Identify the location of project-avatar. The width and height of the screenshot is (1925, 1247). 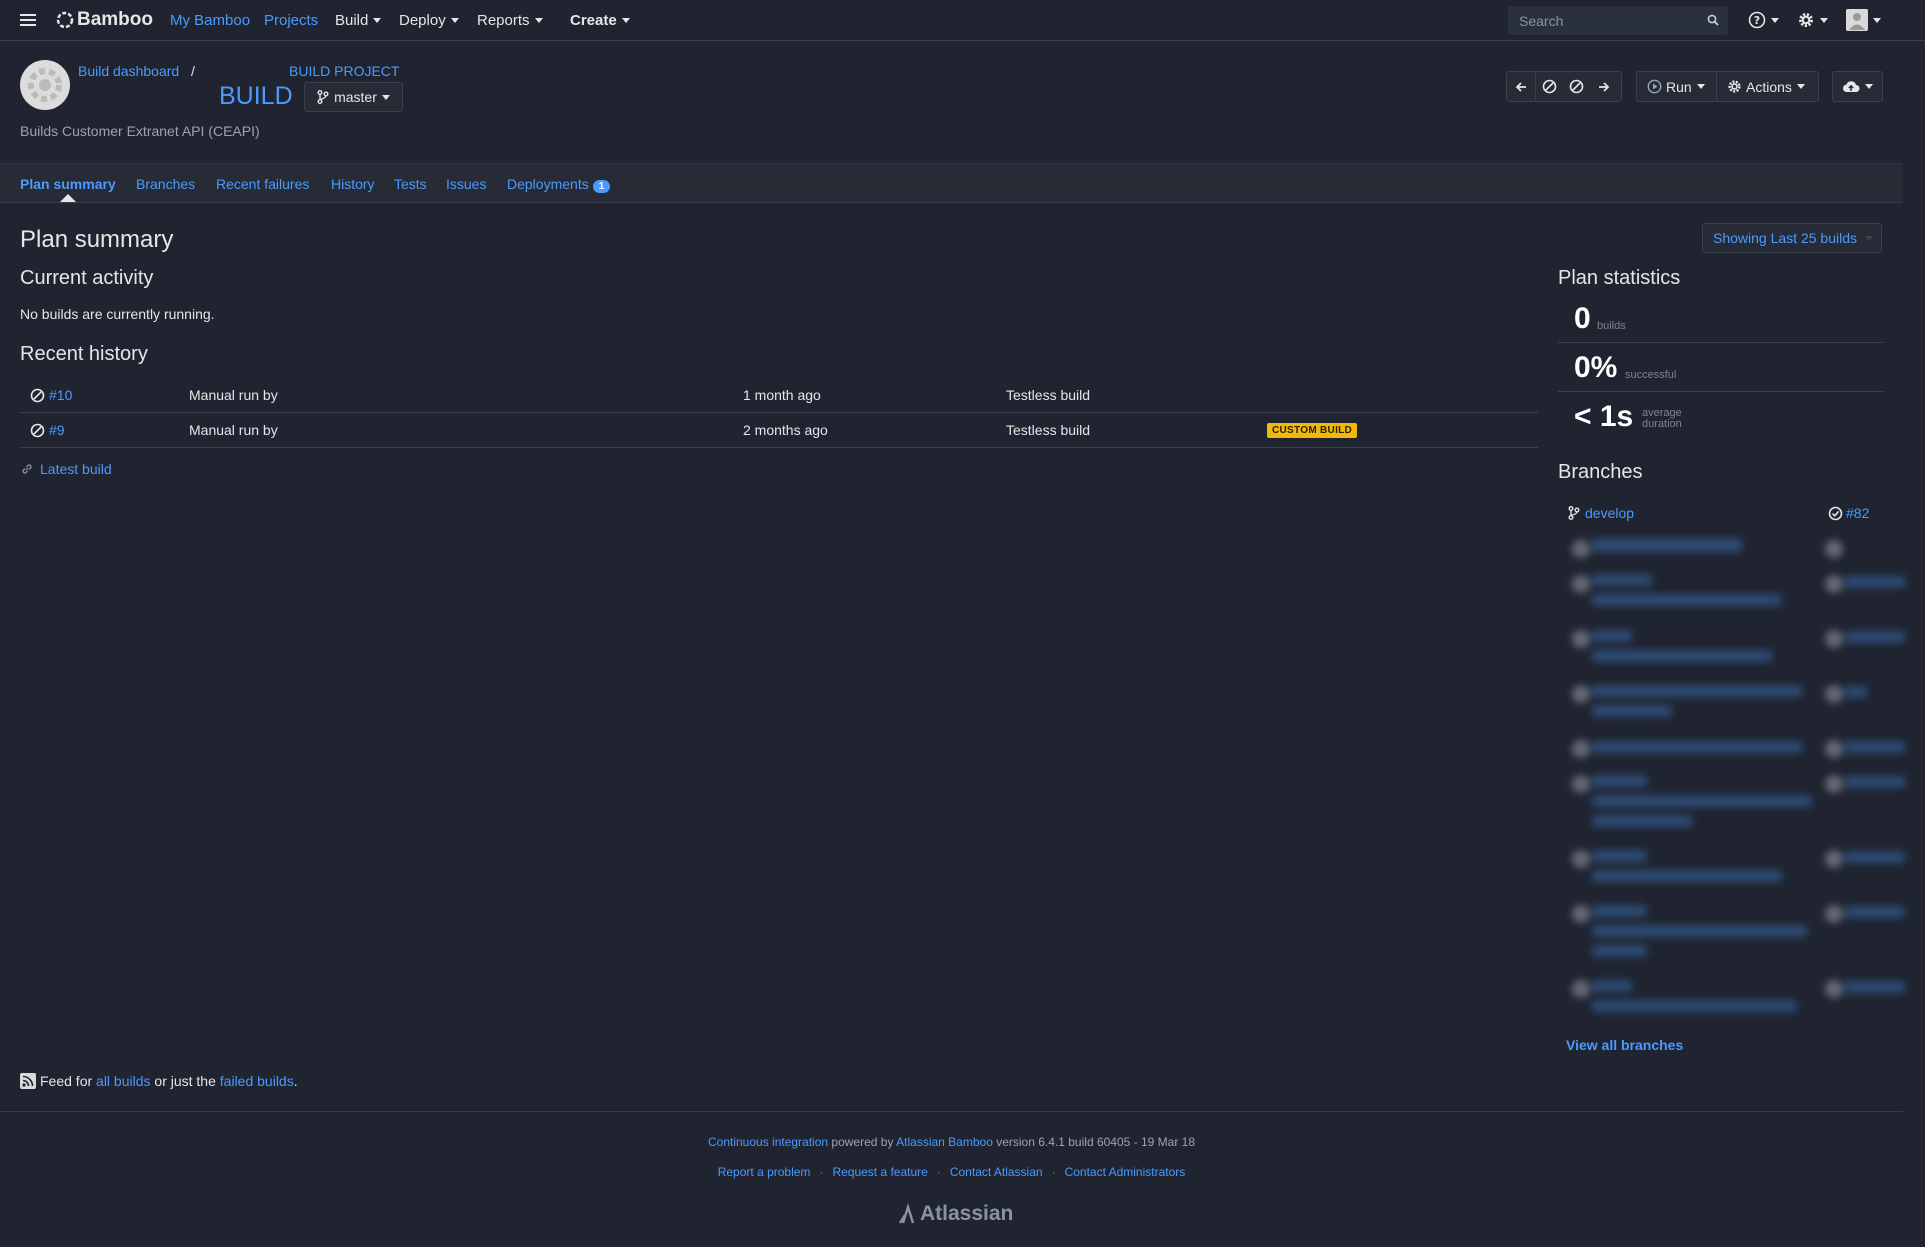
(45, 85).